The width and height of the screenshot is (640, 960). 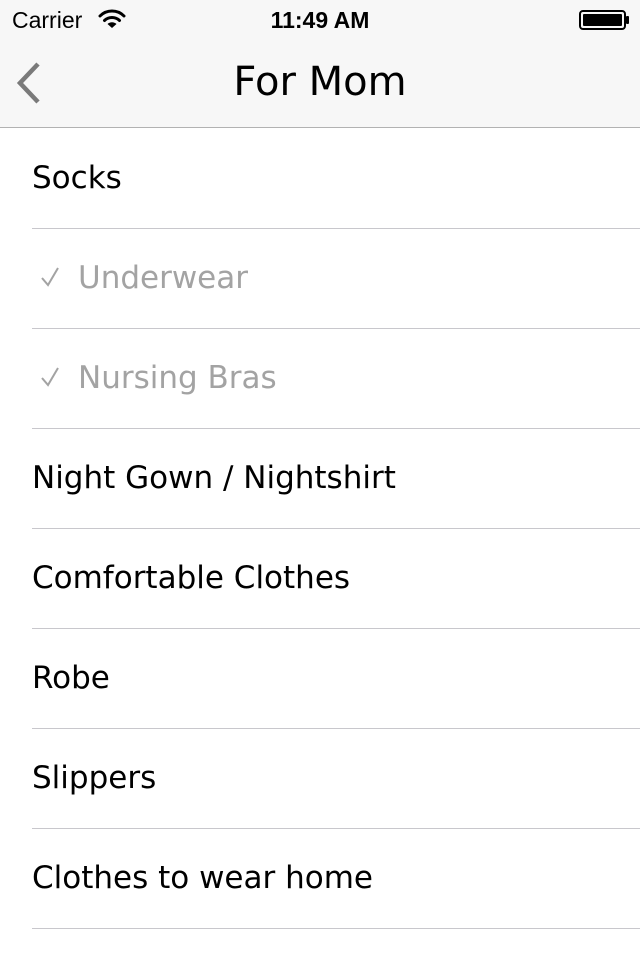 What do you see at coordinates (336, 679) in the screenshot?
I see `list-item: Robe` at bounding box center [336, 679].